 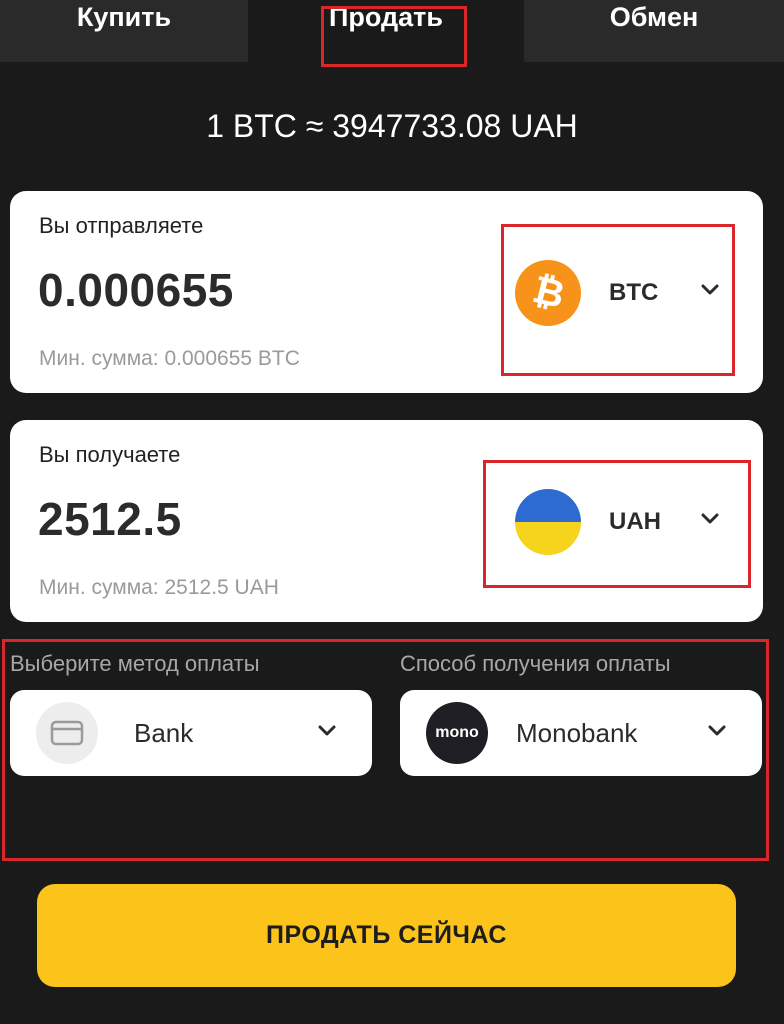 I want to click on bitcoin-symbol: ₿, so click(x=548, y=292).